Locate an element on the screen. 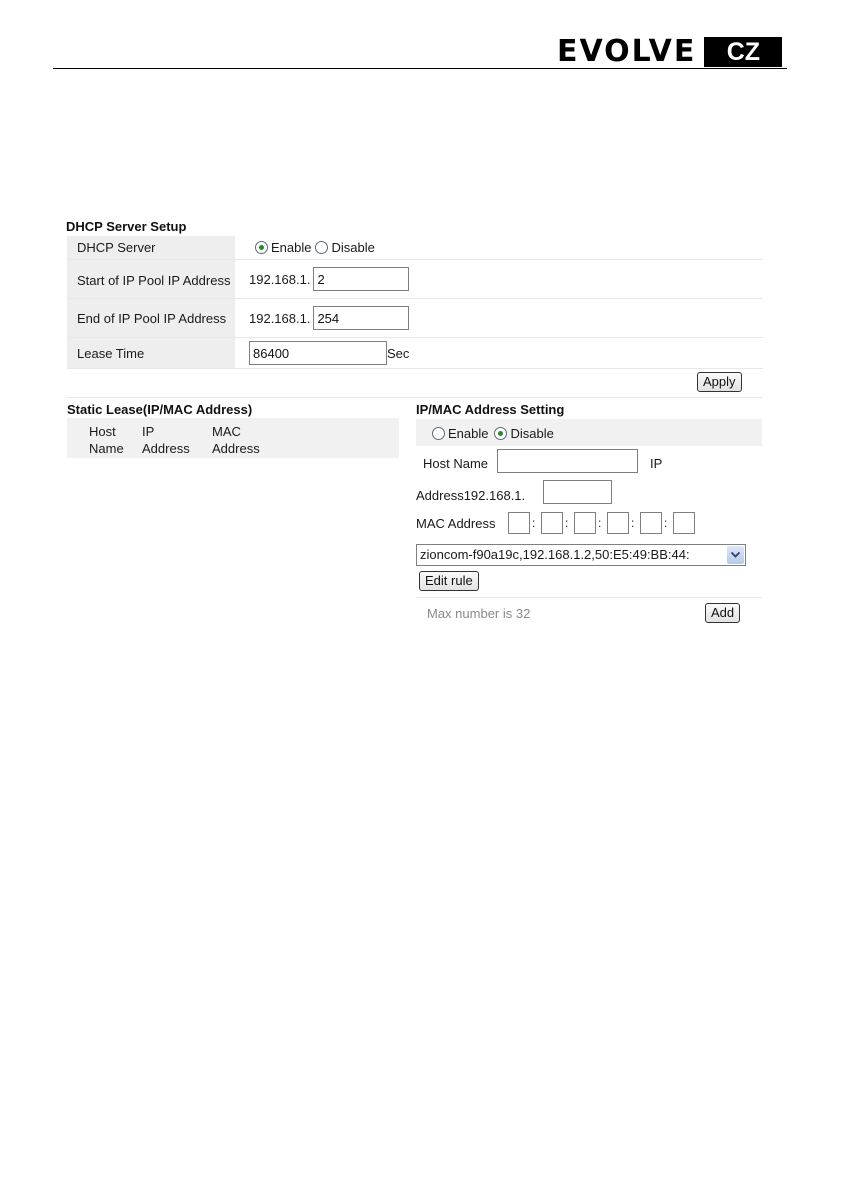 This screenshot has width=841, height=1191. dhcp-enable-radio is located at coordinates (261, 247).